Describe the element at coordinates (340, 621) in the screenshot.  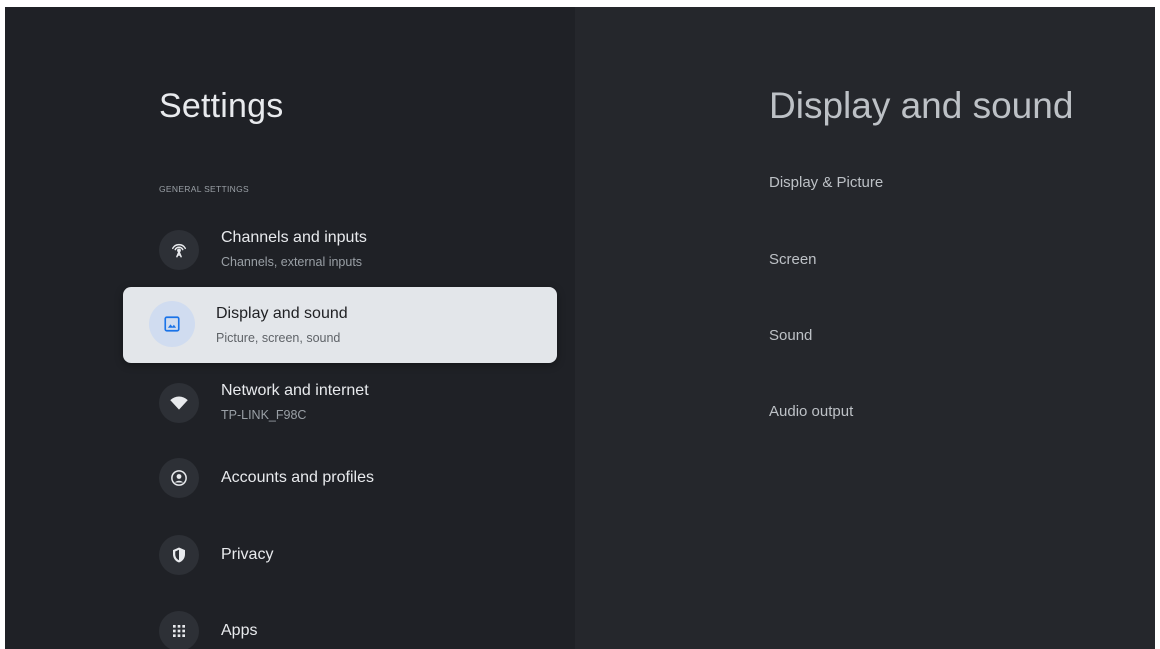
I see `menu-item-apps: Apps` at that location.